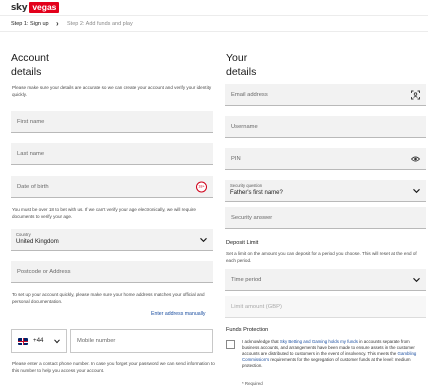  What do you see at coordinates (96, 341) in the screenshot?
I see `mobile-placeholder: Mobile number` at bounding box center [96, 341].